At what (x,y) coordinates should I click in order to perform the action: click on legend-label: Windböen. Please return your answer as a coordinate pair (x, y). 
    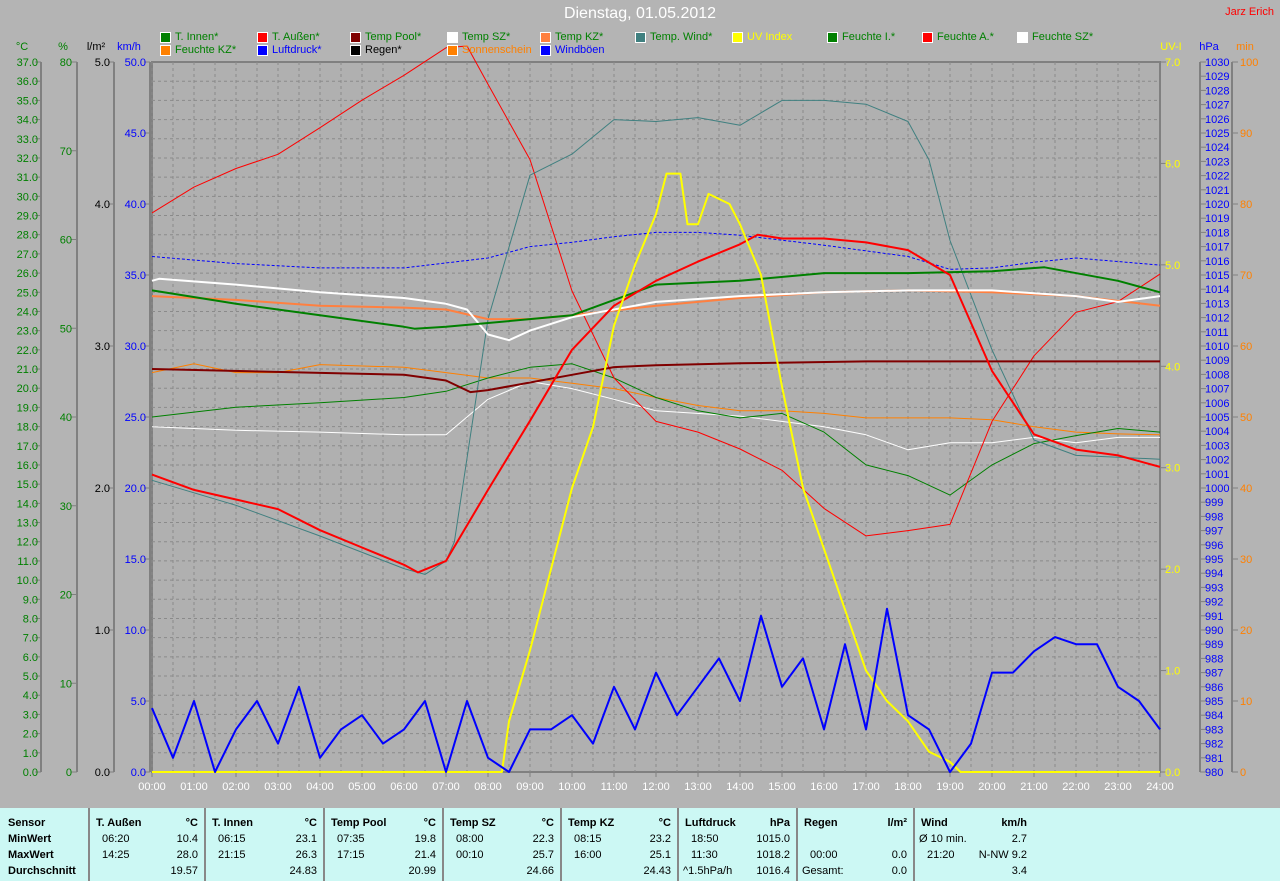
    Looking at the image, I should click on (580, 50).